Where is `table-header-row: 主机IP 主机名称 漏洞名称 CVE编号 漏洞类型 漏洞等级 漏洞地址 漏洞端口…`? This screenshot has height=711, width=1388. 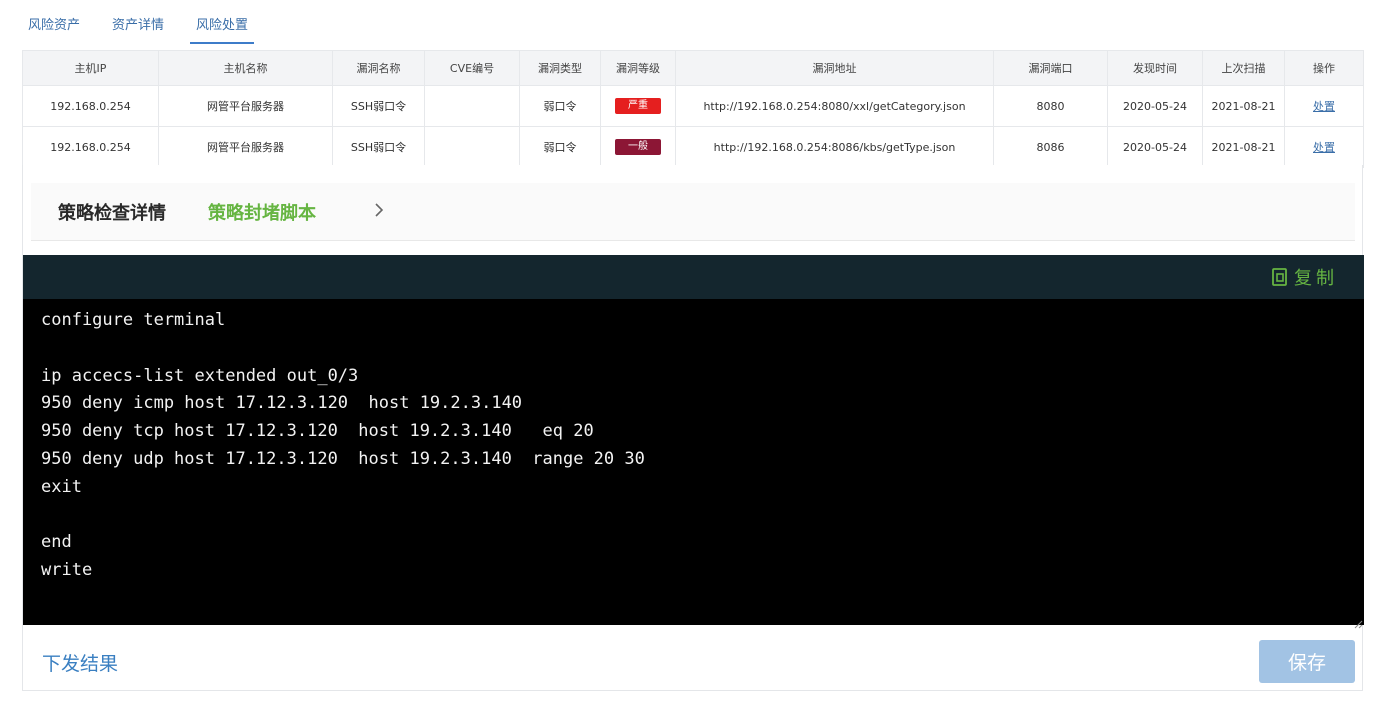 table-header-row: 主机IP 主机名称 漏洞名称 CVE编号 漏洞类型 漏洞等级 漏洞地址 漏洞端口… is located at coordinates (693, 68).